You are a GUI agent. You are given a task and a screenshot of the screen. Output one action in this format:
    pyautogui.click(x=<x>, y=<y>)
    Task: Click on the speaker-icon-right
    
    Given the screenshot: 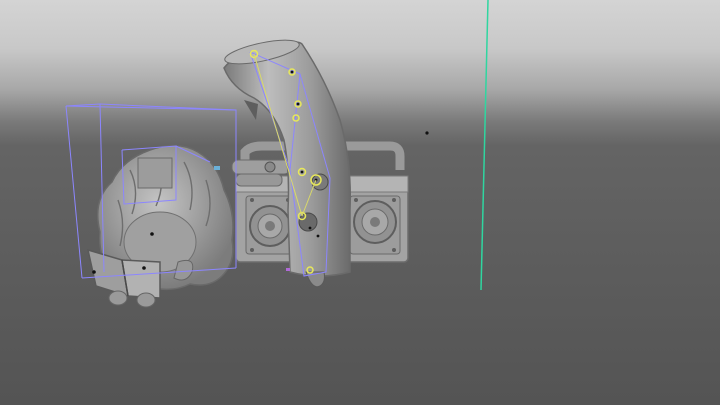 What is the action you would take?
    pyautogui.click(x=375, y=225)
    